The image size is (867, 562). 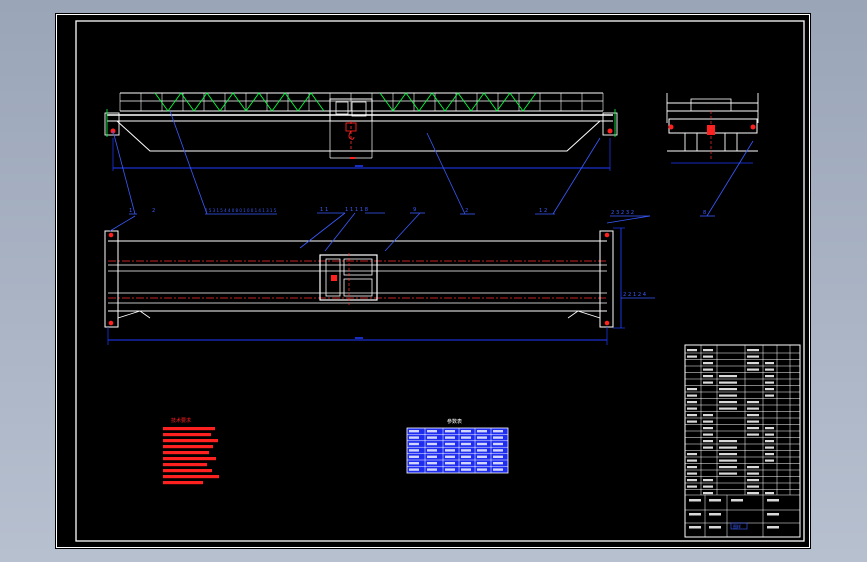 What do you see at coordinates (712, 128) in the screenshot?
I see `side-elevation-view` at bounding box center [712, 128].